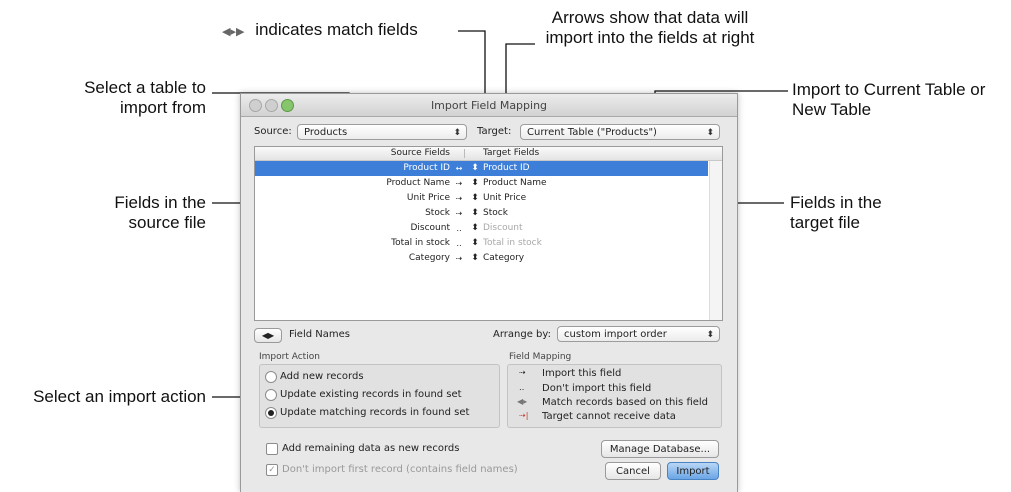 This screenshot has width=1011, height=492. What do you see at coordinates (540, 357) in the screenshot?
I see `field-mapping-title: Field Mapping` at bounding box center [540, 357].